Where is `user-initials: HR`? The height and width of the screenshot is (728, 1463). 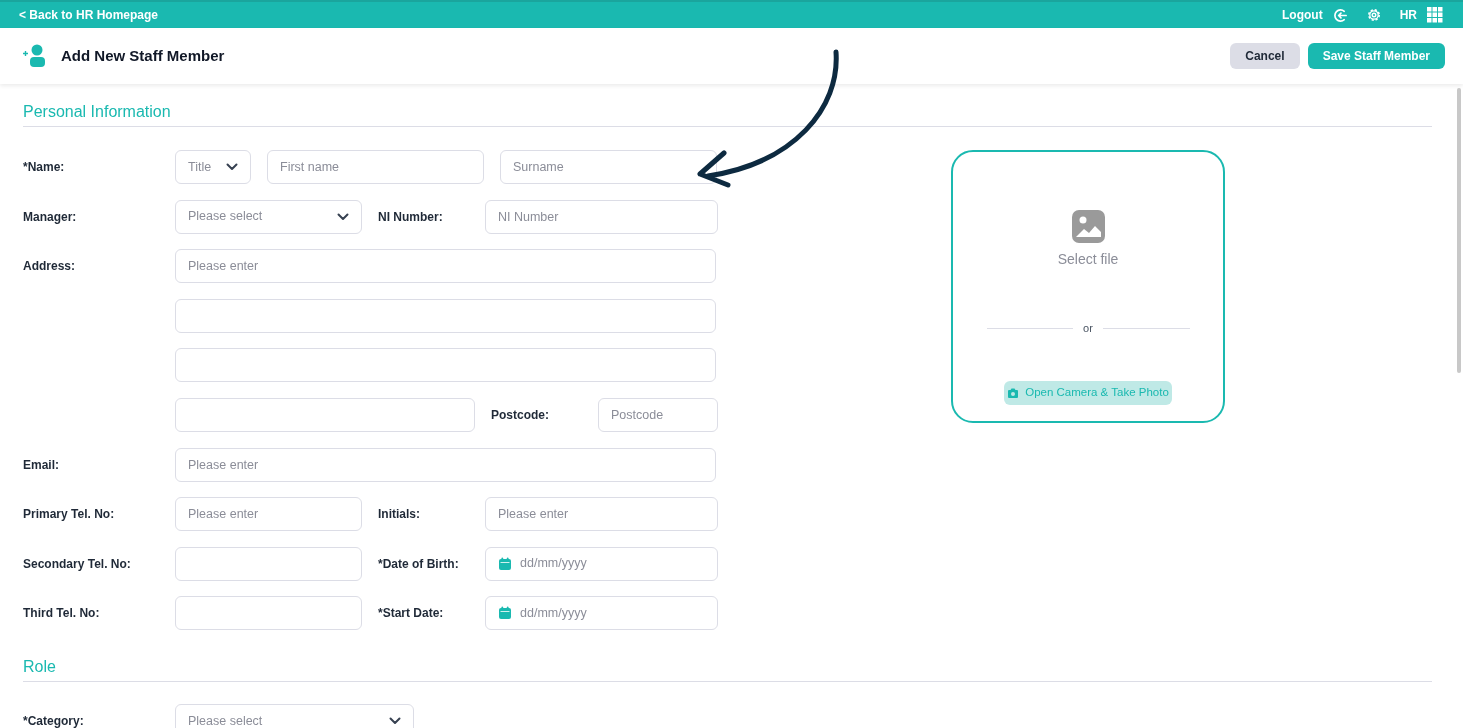
user-initials: HR is located at coordinates (1408, 15).